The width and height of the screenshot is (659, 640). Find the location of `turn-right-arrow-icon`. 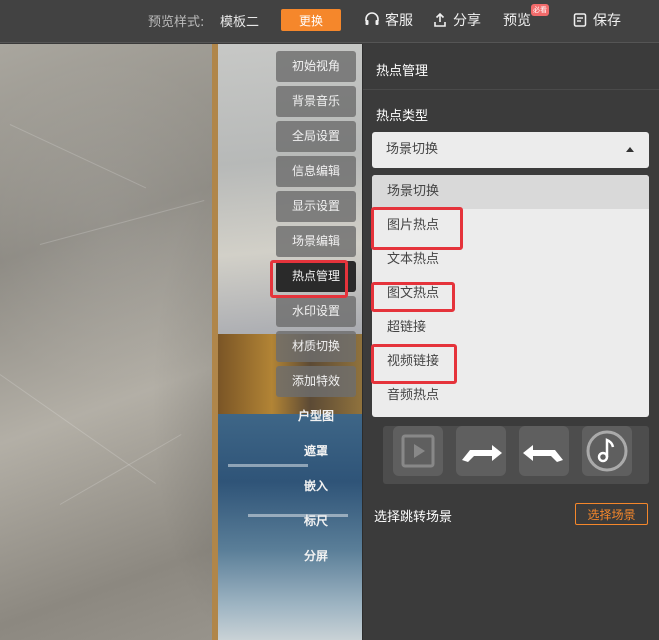

turn-right-arrow-icon is located at coordinates (482, 453).